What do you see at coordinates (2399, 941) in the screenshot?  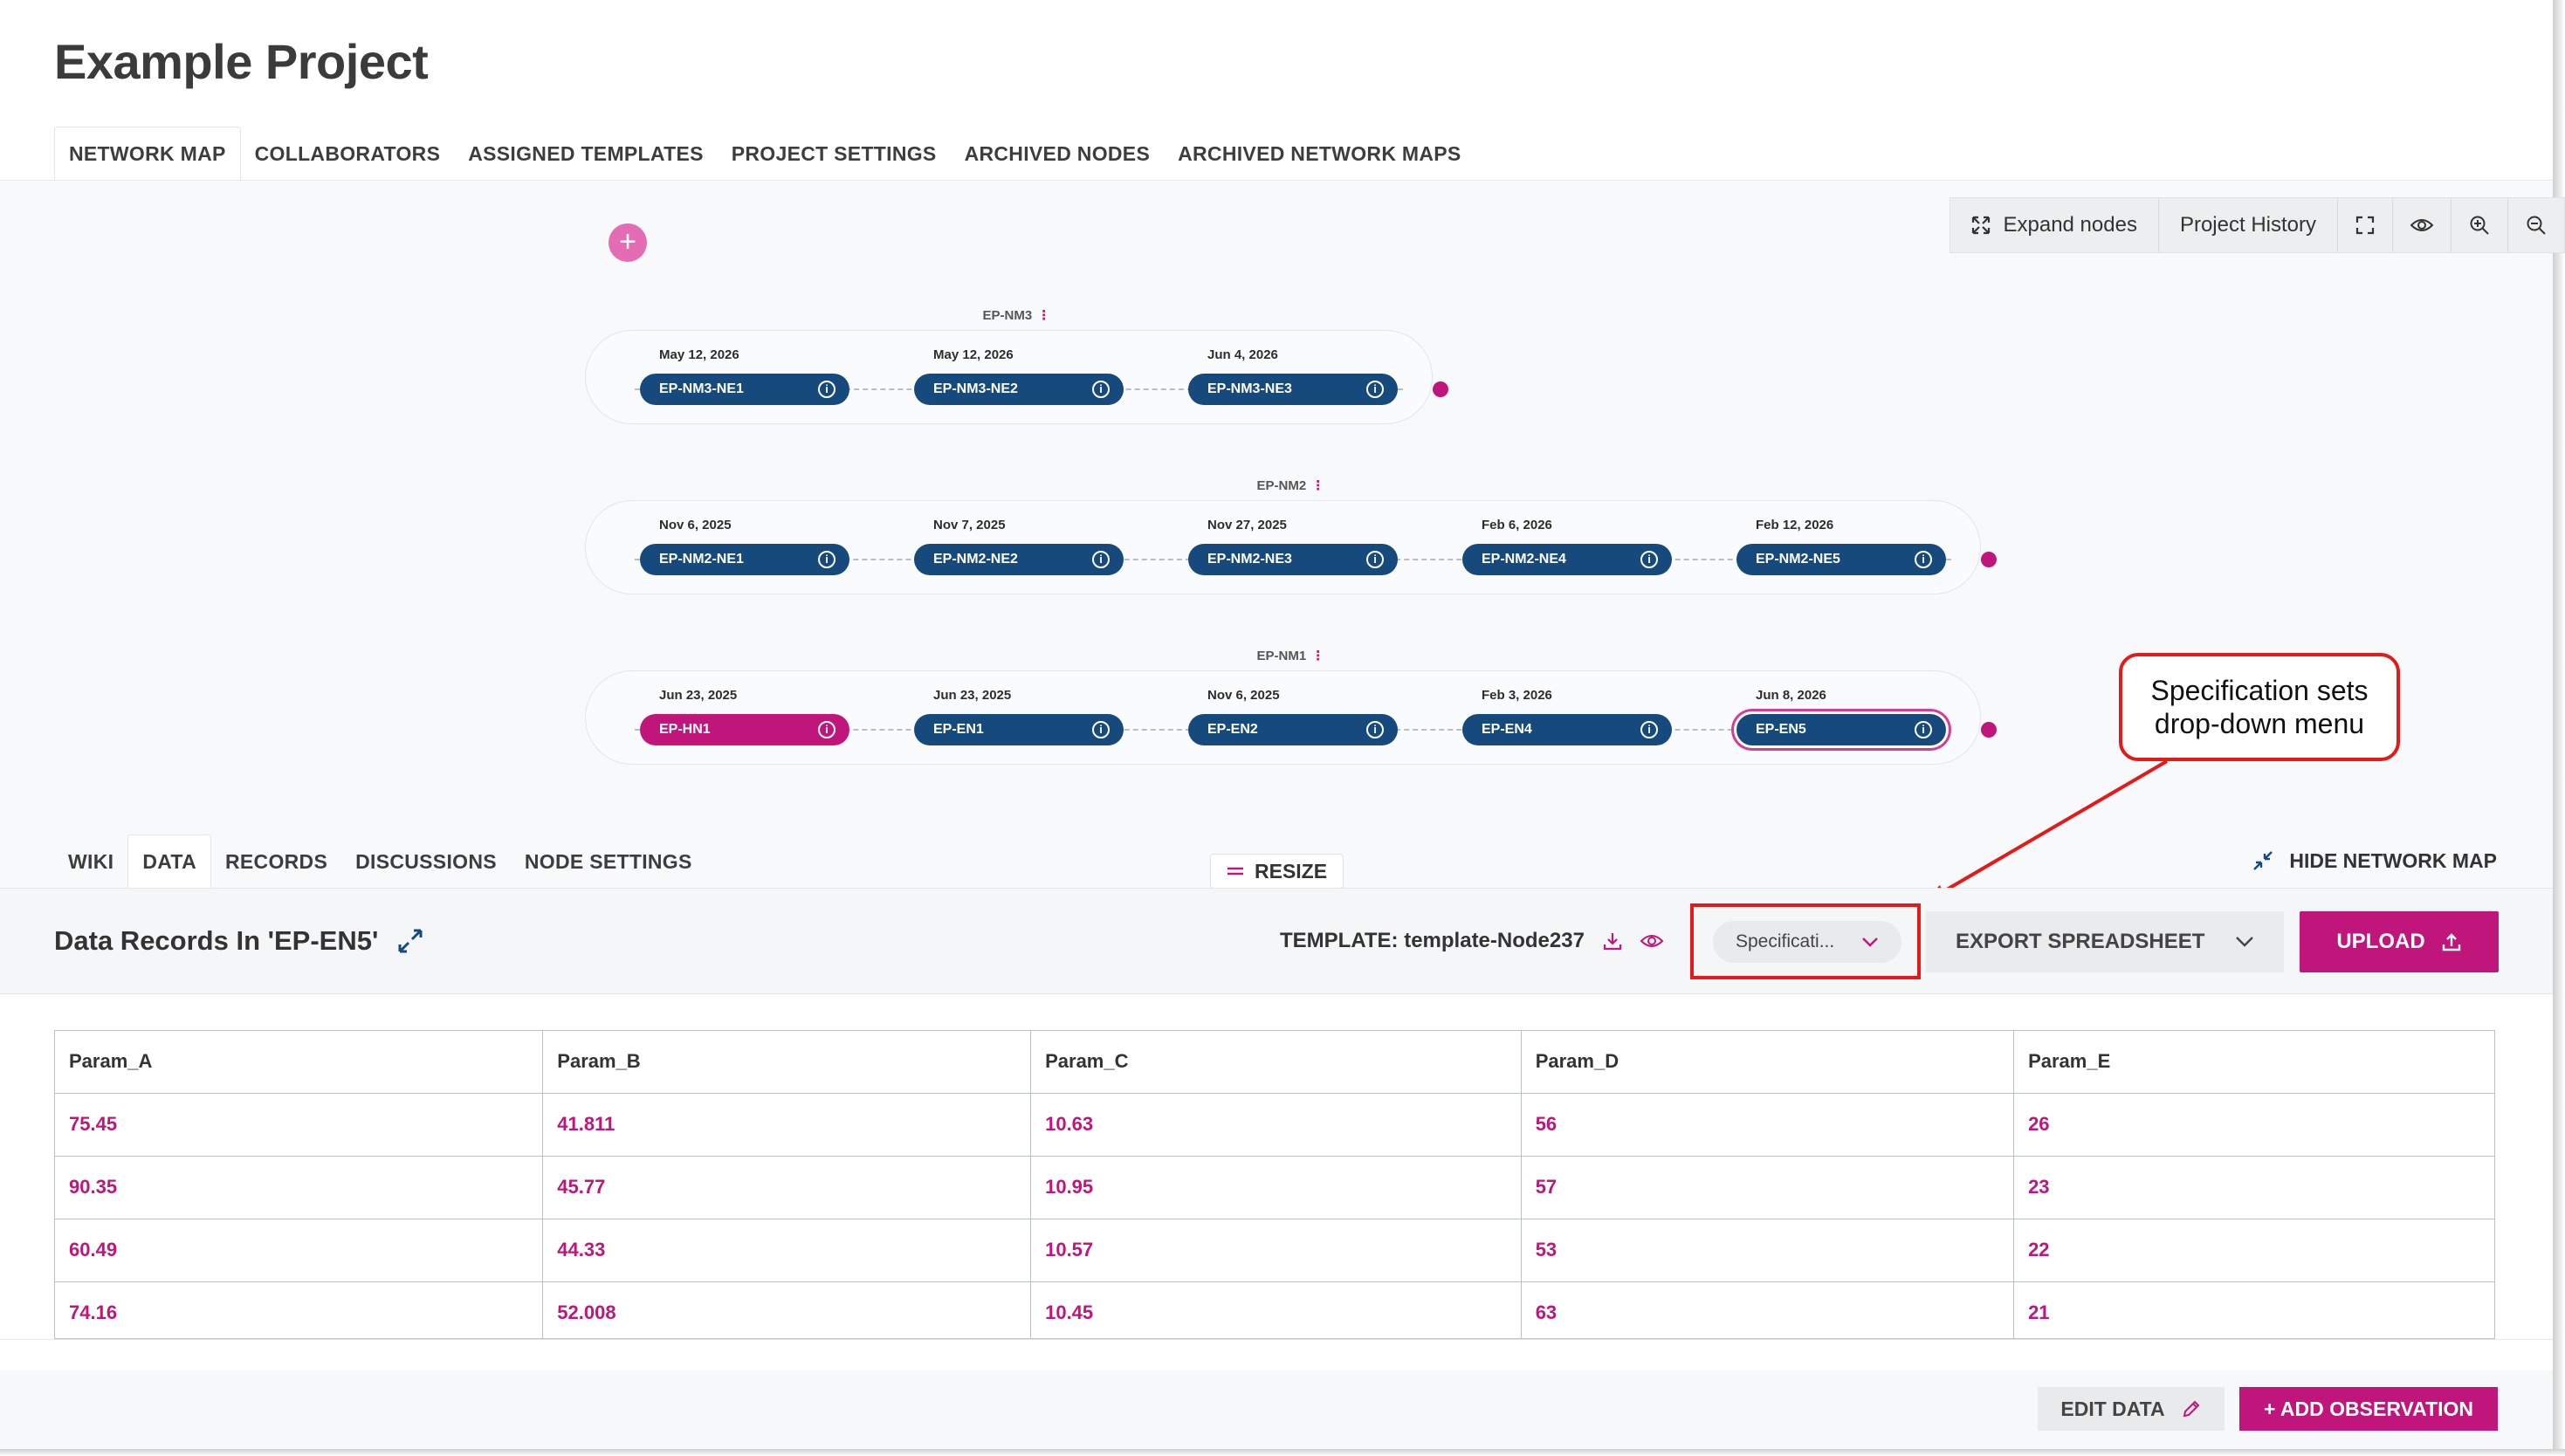 I see `upload-button: UPLOAD` at bounding box center [2399, 941].